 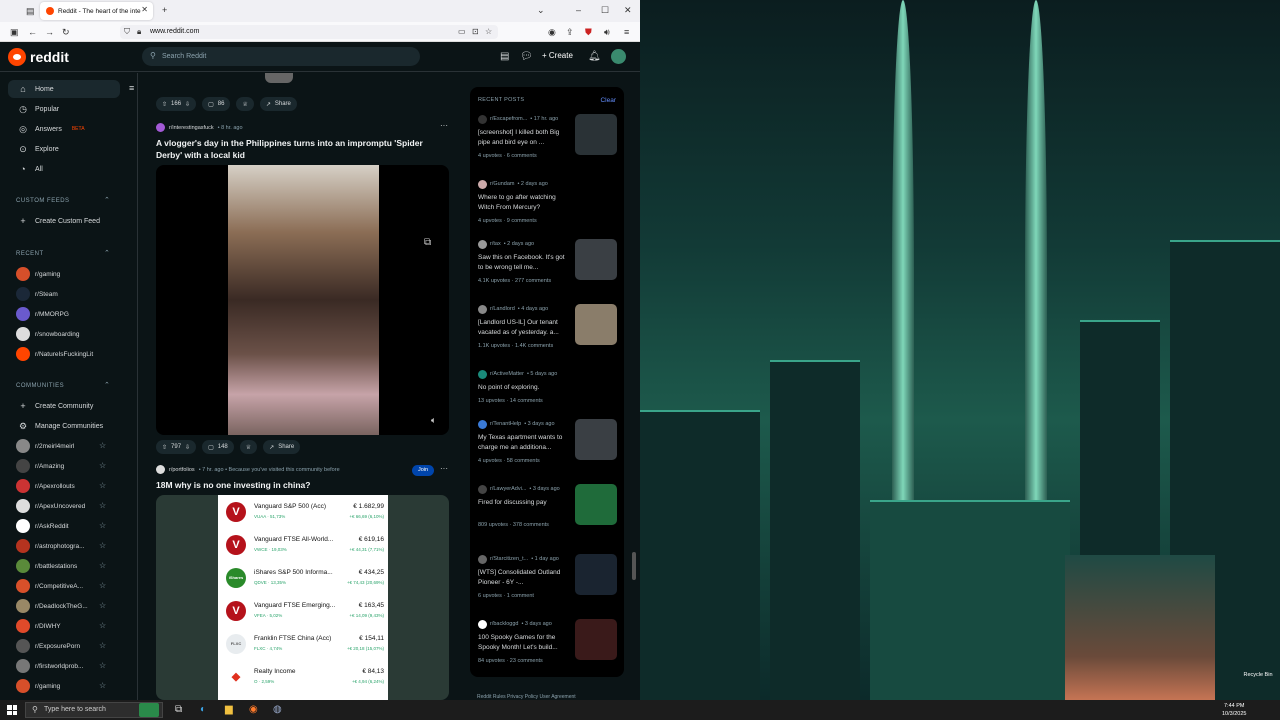 I want to click on firefox-icon: ◉, so click(x=253, y=709).